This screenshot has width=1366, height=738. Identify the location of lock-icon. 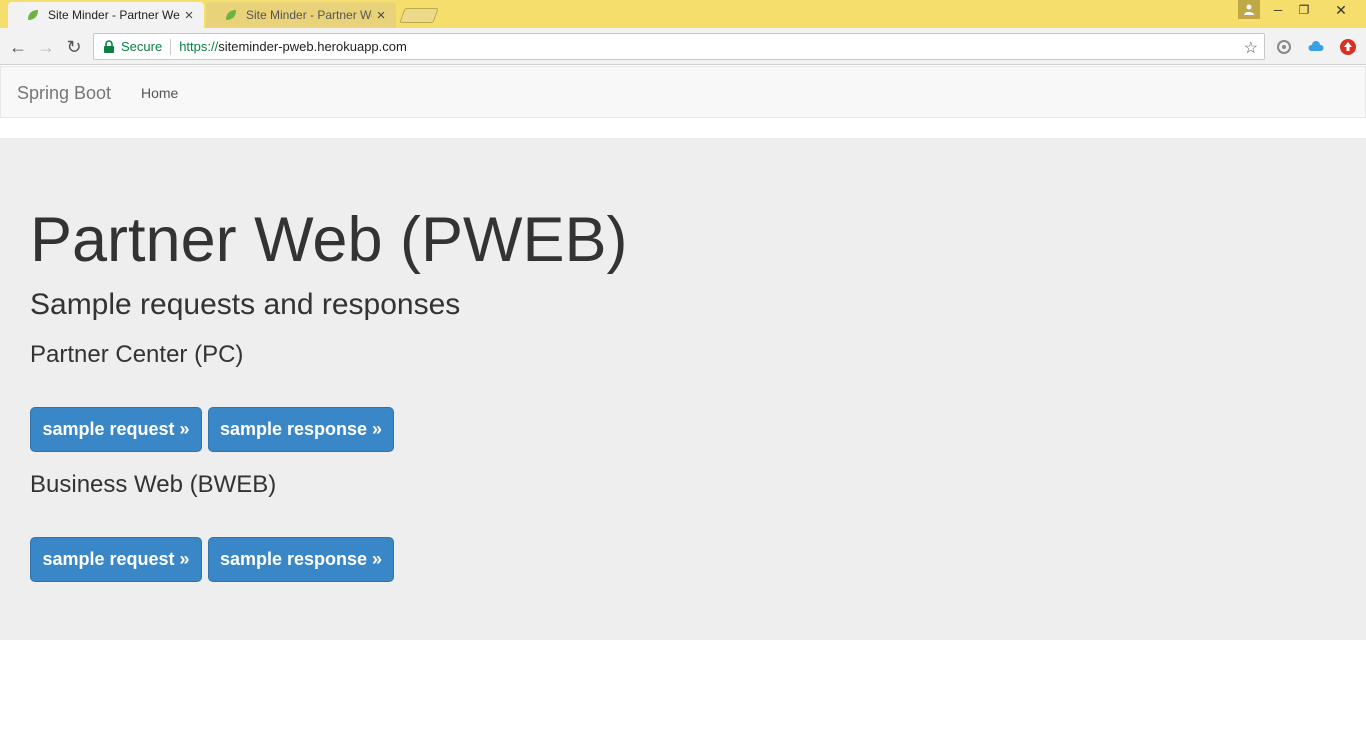
(109, 46).